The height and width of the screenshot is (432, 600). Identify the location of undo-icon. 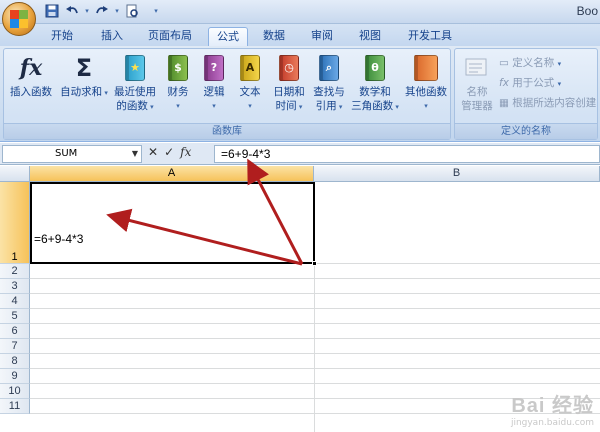
(72, 11).